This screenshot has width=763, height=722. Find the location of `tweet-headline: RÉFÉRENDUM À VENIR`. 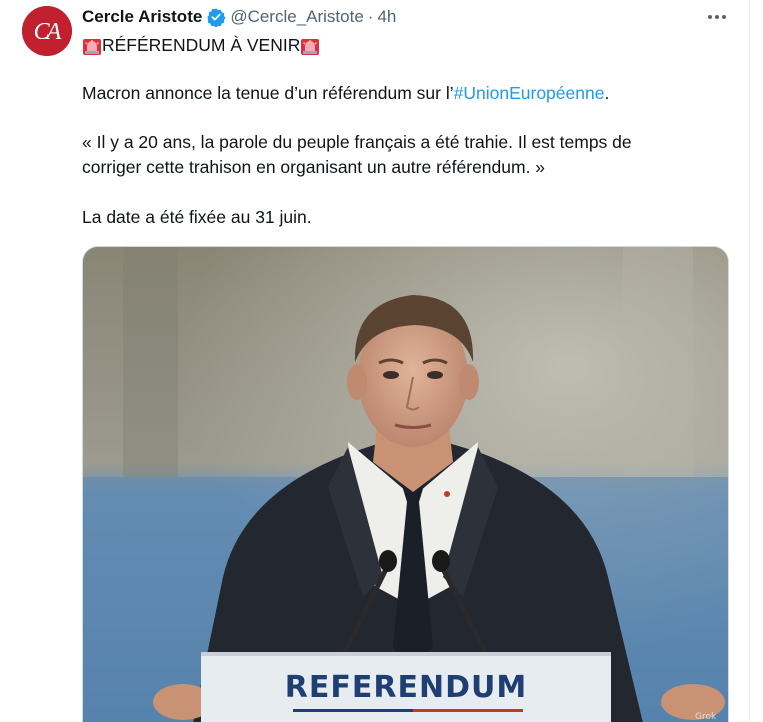

tweet-headline: RÉFÉRENDUM À VENIR is located at coordinates (201, 45).